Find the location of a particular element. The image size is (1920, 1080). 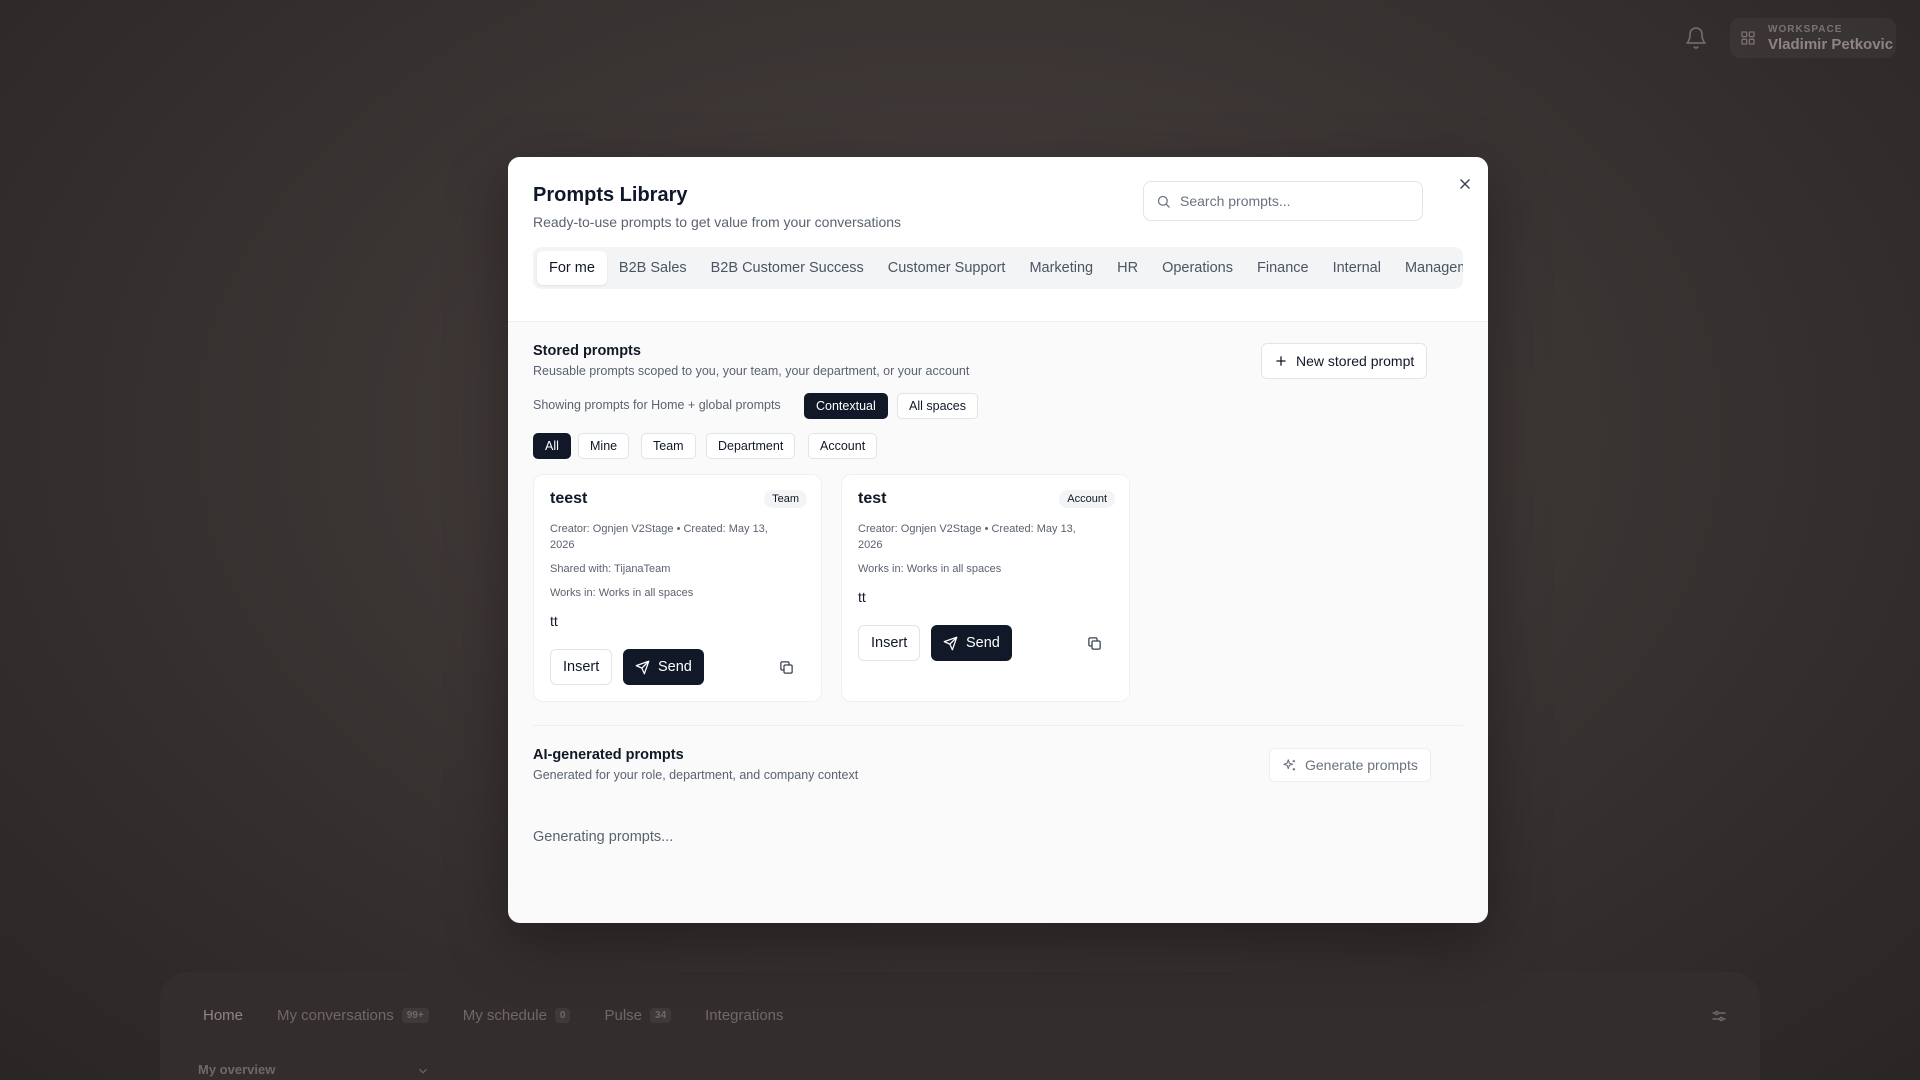

tab-for-me: For me is located at coordinates (572, 268).